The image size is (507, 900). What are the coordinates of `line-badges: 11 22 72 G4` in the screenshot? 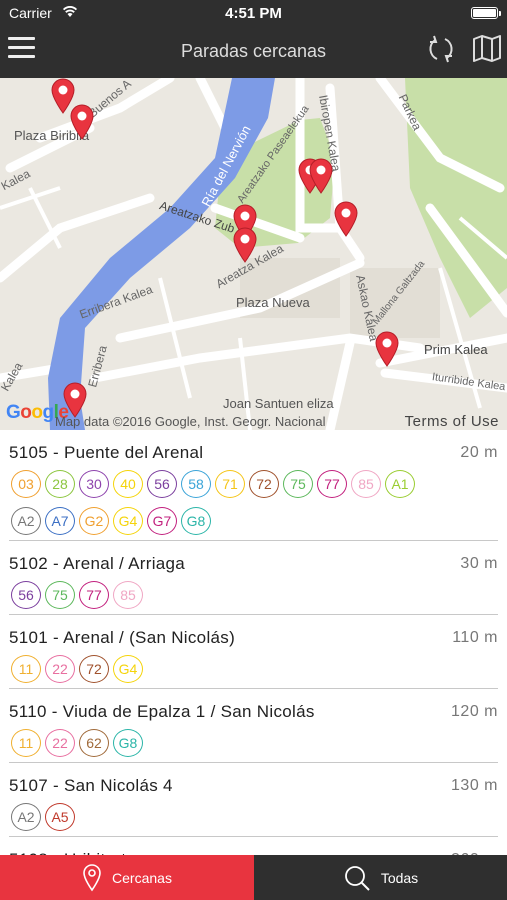 It's located at (231, 673).